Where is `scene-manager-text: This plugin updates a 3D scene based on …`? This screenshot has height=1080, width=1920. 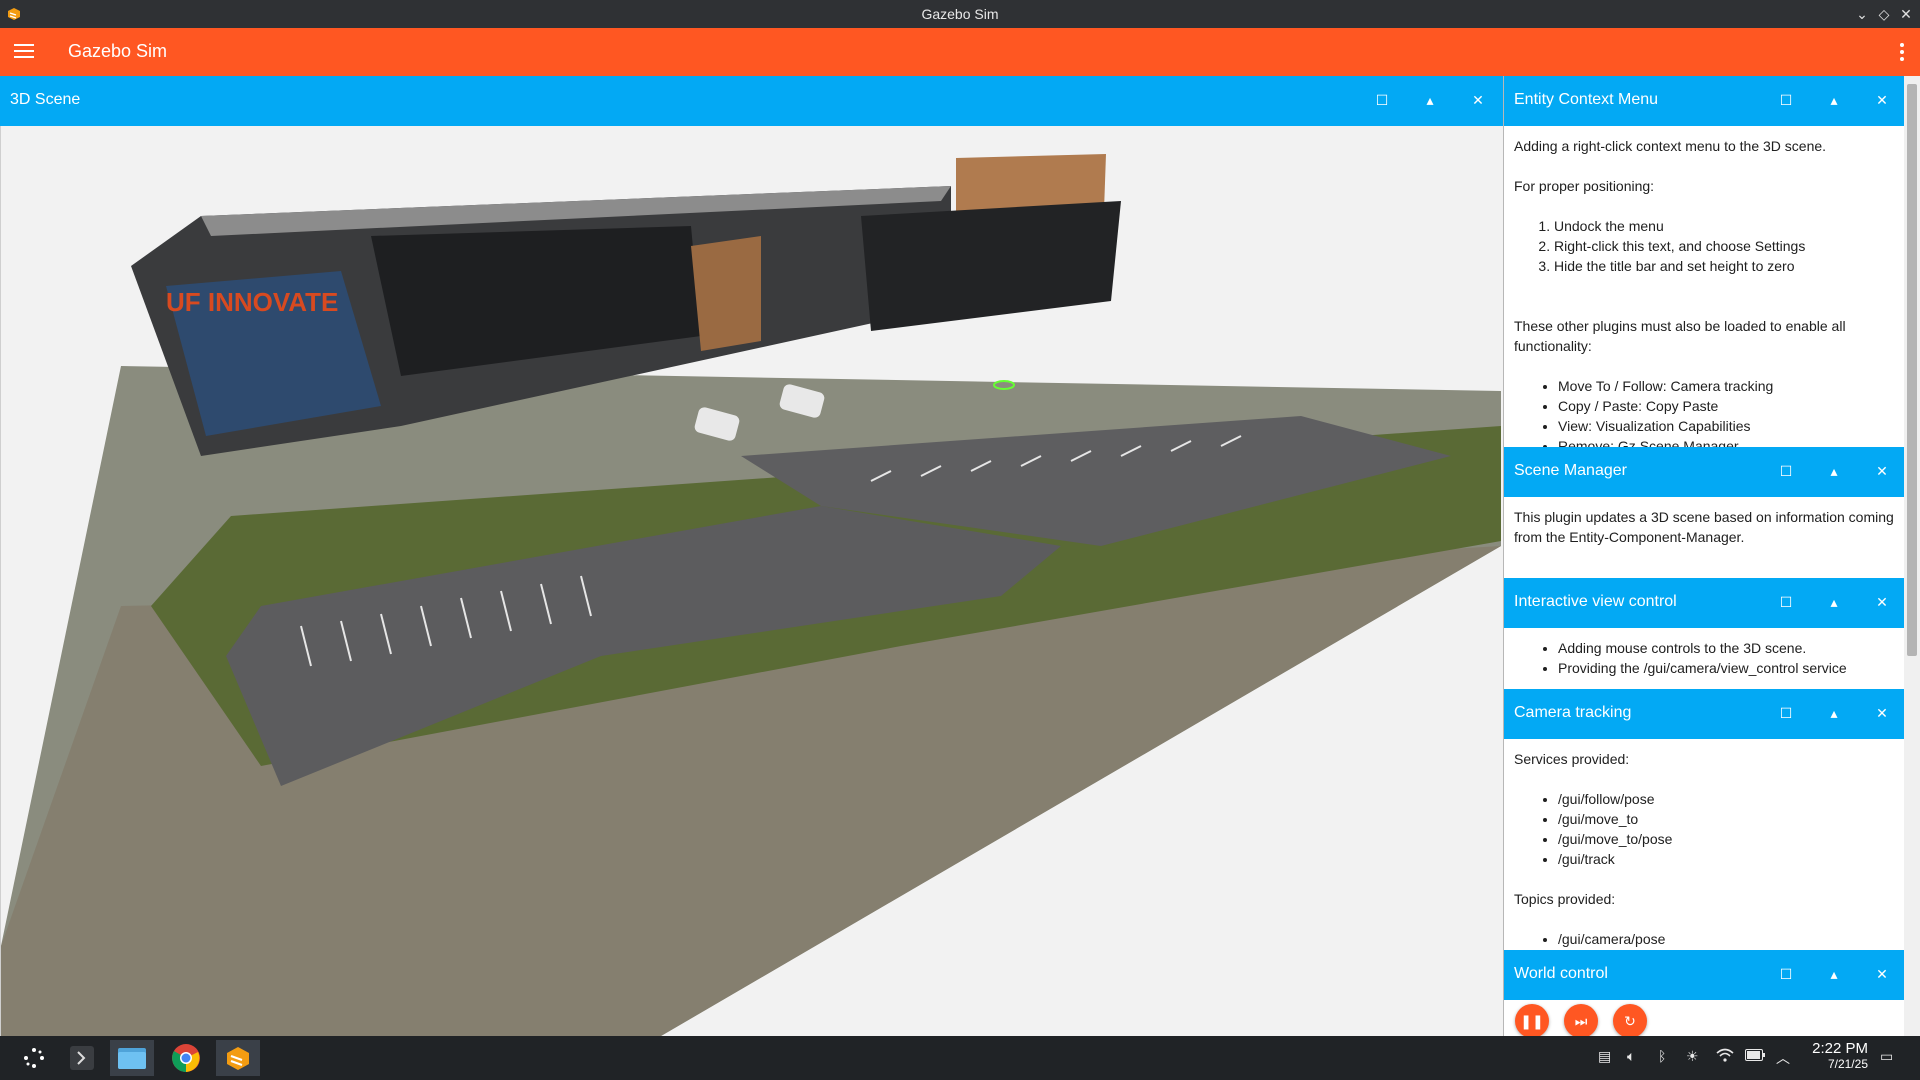 scene-manager-text: This plugin updates a 3D scene based on … is located at coordinates (1704, 527).